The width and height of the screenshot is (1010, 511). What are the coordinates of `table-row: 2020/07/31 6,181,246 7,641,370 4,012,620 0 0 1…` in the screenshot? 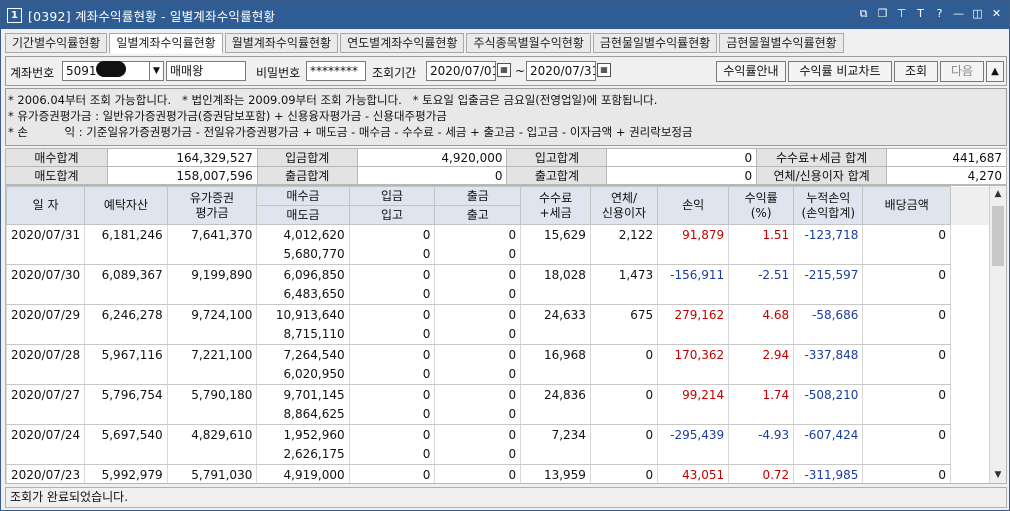 It's located at (506, 234).